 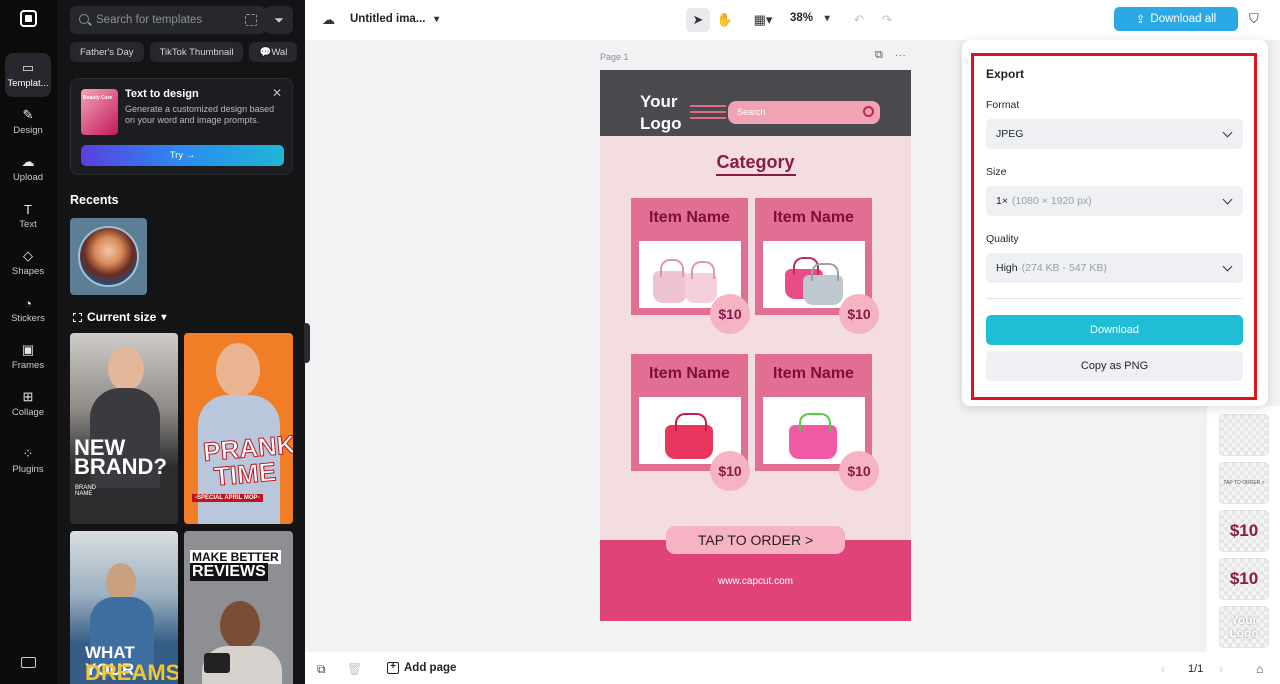 I want to click on rail-shapes: ◇ Shapes, so click(x=28, y=263).